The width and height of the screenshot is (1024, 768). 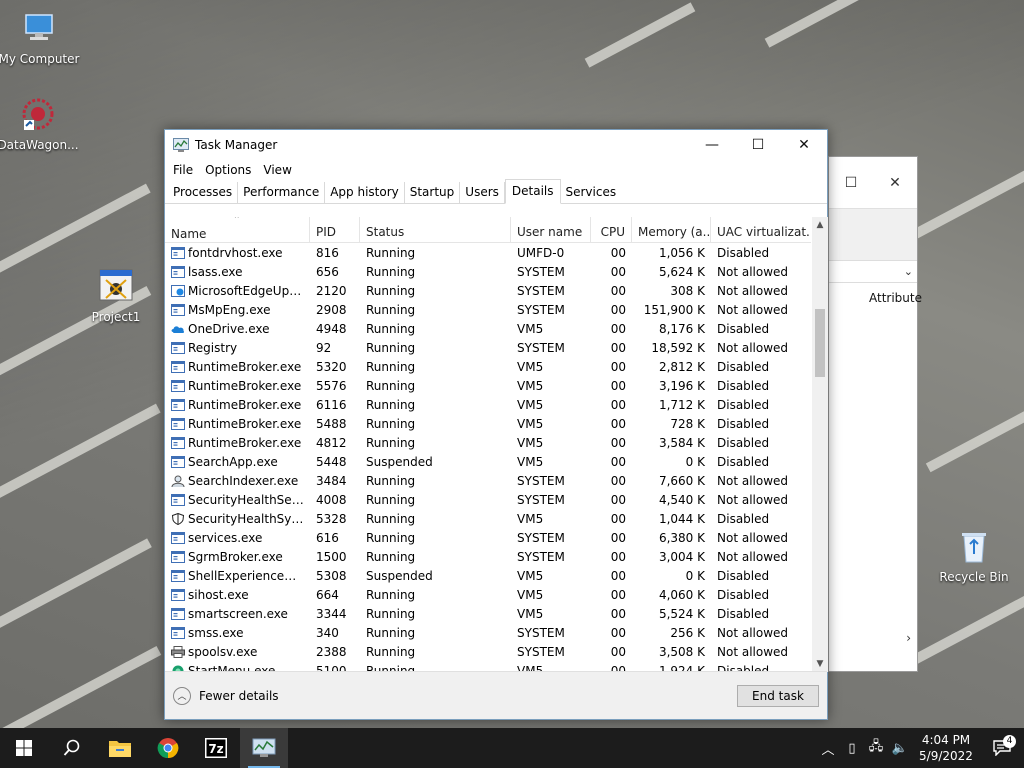 I want to click on clock: 4:04 PM 5/9/2022, so click(x=946, y=748).